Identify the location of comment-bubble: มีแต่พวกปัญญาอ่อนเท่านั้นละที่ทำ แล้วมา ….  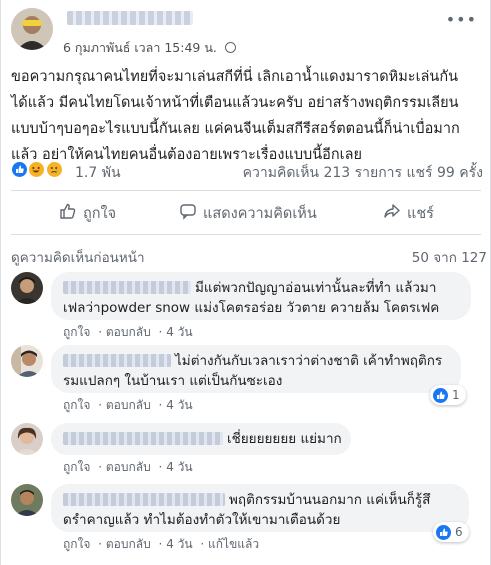
(261, 296).